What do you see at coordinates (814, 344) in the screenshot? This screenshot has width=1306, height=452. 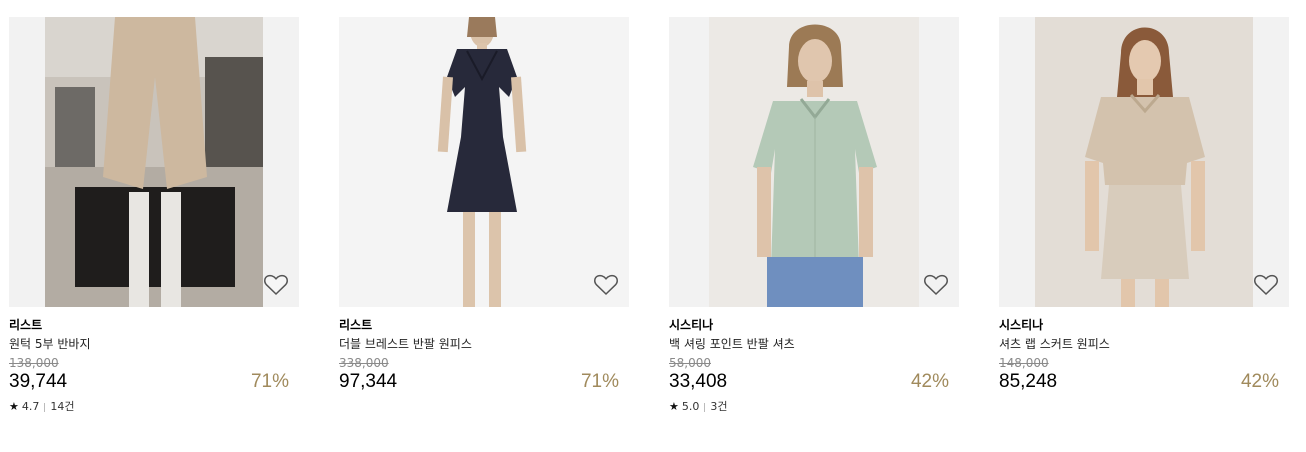 I see `product-name: 백 셔링 포인트 반팔 셔츠` at bounding box center [814, 344].